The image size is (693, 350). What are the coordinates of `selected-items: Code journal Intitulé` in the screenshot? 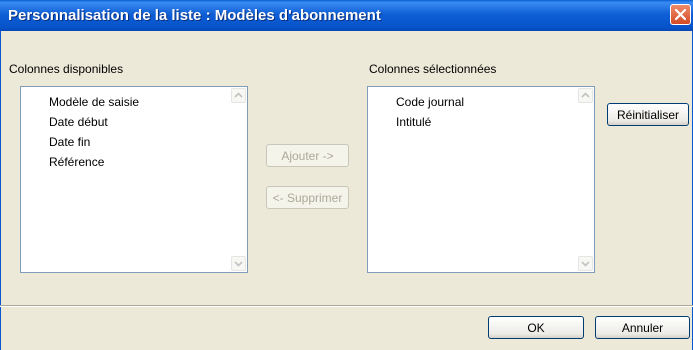 It's located at (430, 112).